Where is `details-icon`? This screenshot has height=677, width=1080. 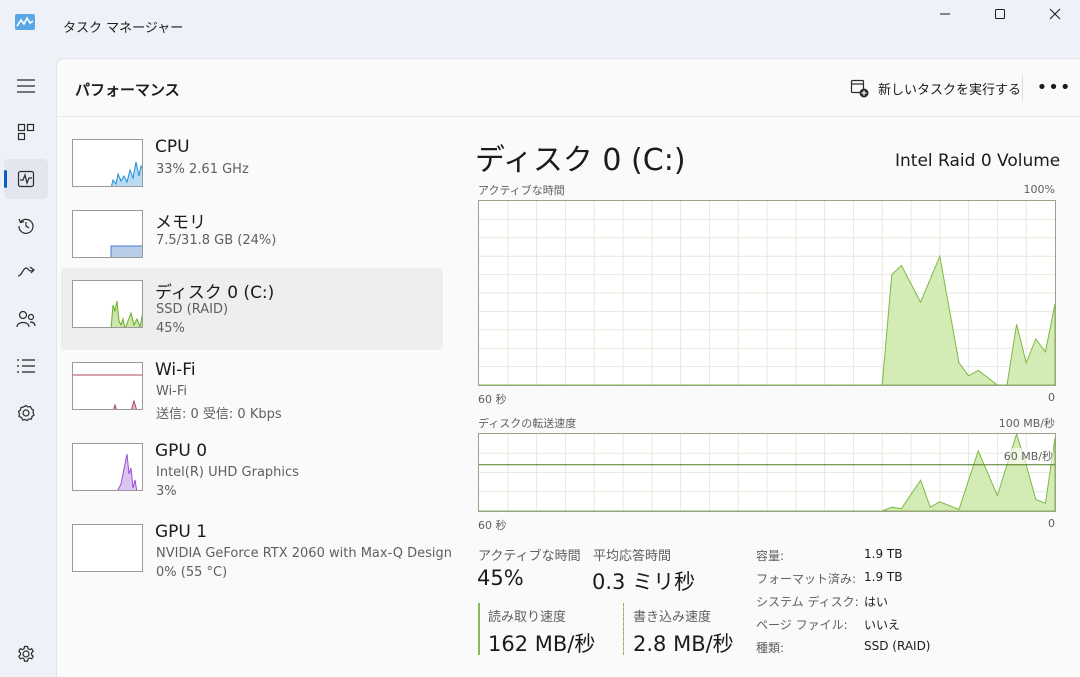 details-icon is located at coordinates (26, 366).